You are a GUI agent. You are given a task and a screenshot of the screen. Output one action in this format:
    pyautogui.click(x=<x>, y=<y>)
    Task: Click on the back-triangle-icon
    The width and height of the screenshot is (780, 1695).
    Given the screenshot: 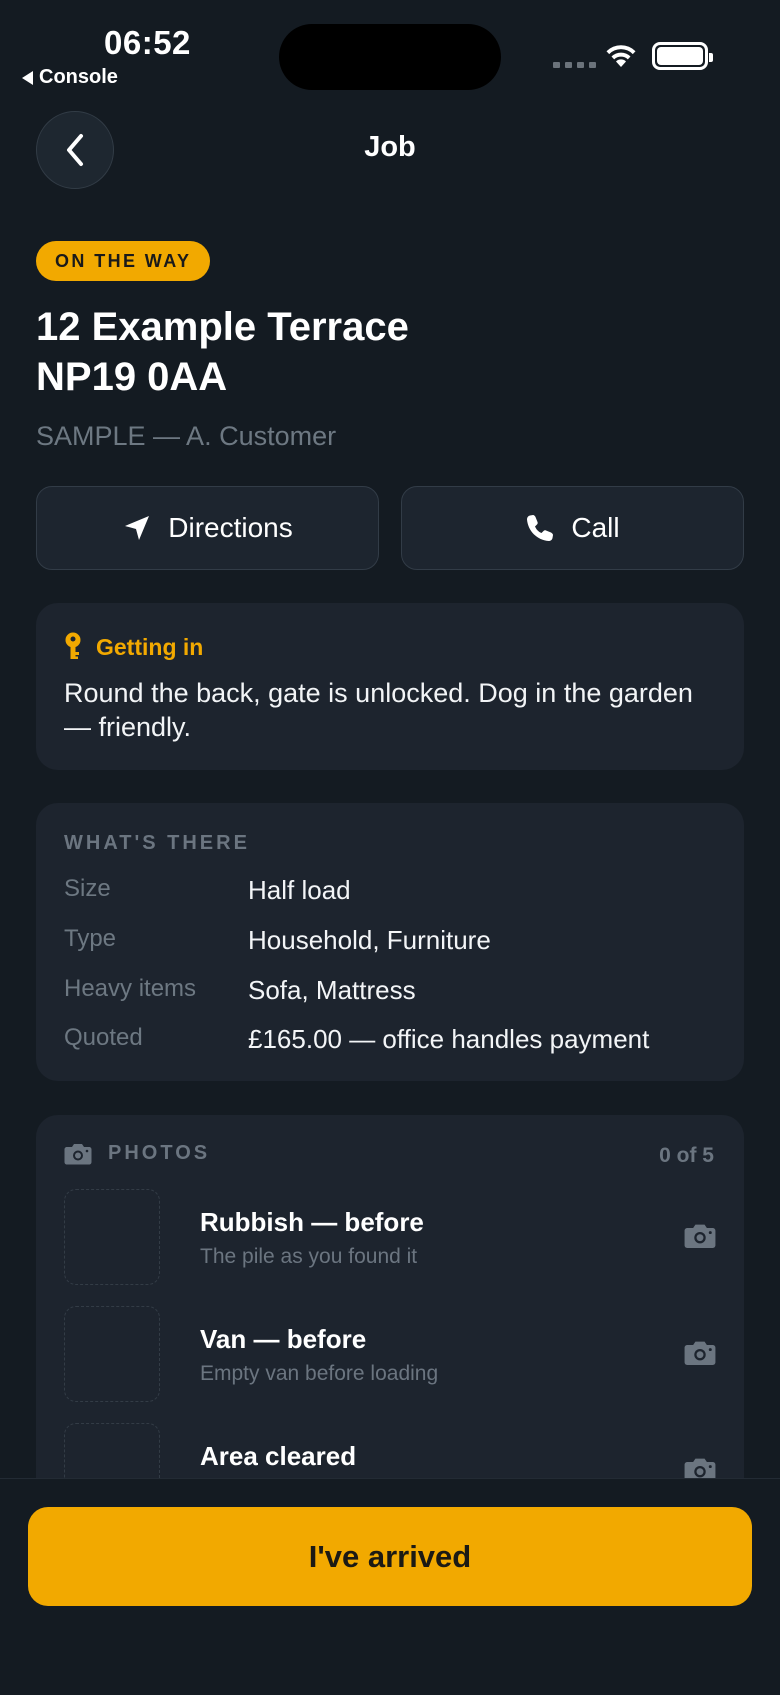 What is the action you would take?
    pyautogui.click(x=27, y=77)
    